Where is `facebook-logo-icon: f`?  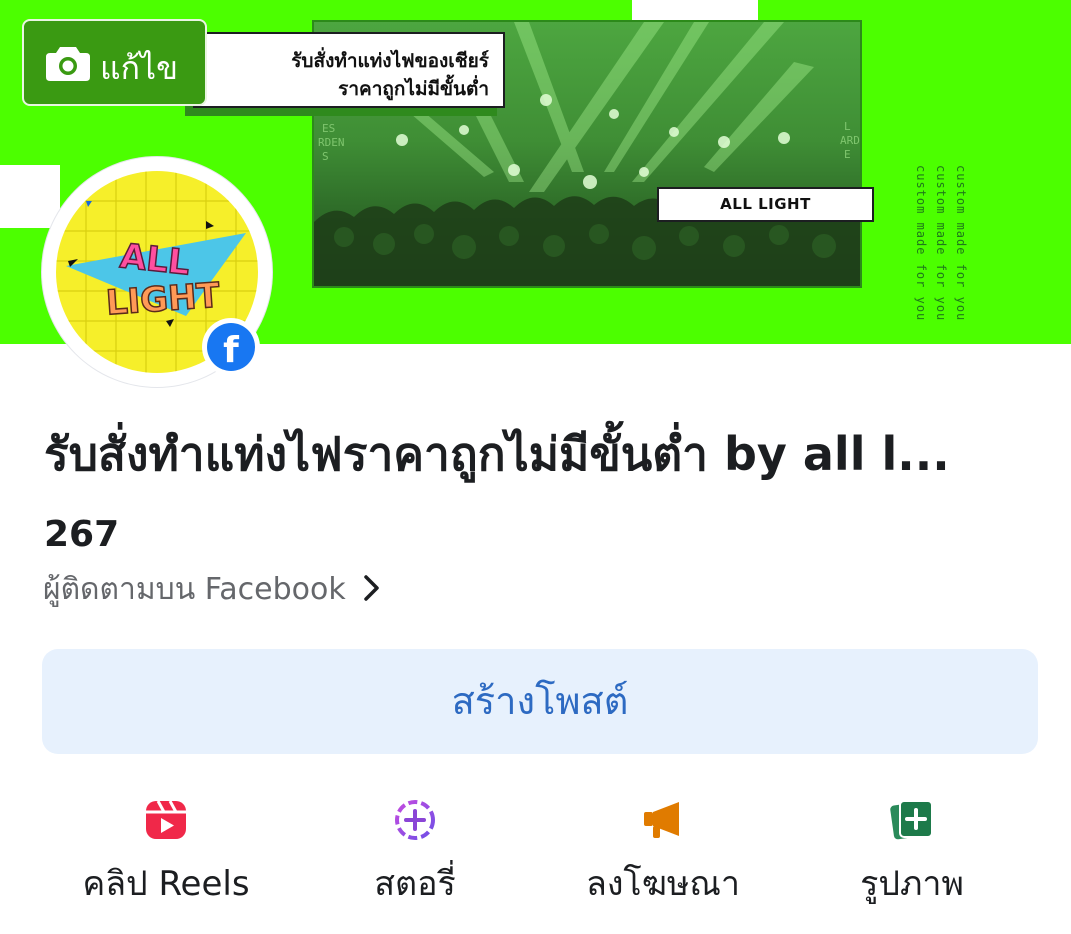
facebook-logo-icon: f is located at coordinates (231, 347).